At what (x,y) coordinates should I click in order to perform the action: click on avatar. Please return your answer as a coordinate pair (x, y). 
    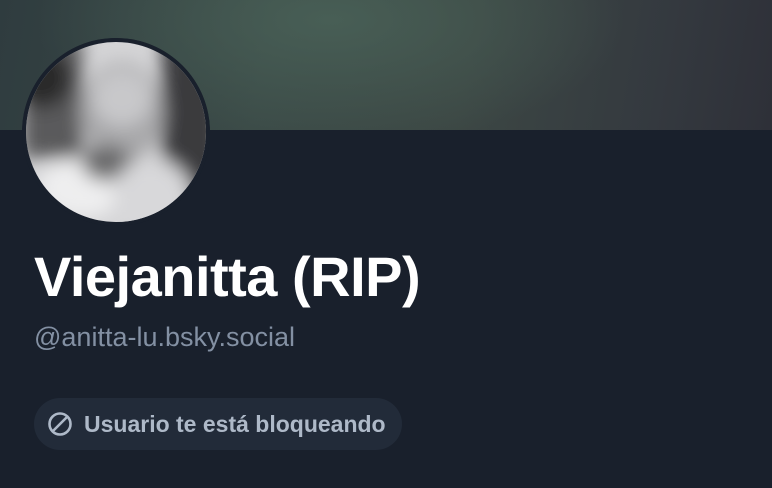
    Looking at the image, I should click on (116, 132).